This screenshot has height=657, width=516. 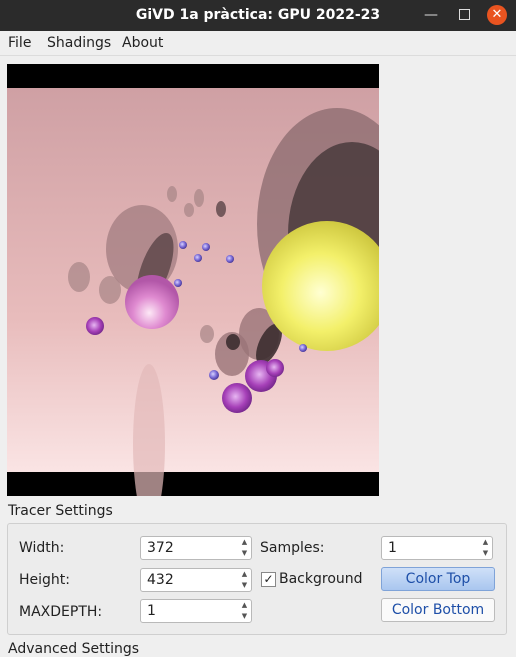 What do you see at coordinates (438, 579) in the screenshot?
I see `color-top-button: Color Top` at bounding box center [438, 579].